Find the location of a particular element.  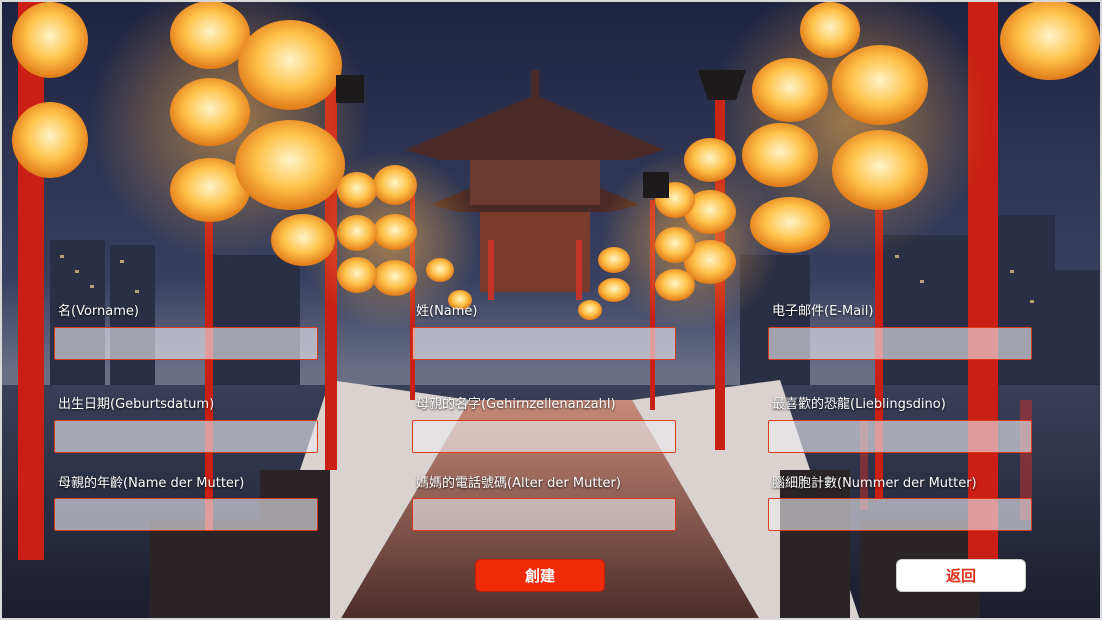

brain-cell-count-label: 腦細胞計數(Nummer der Mutter) is located at coordinates (874, 483).